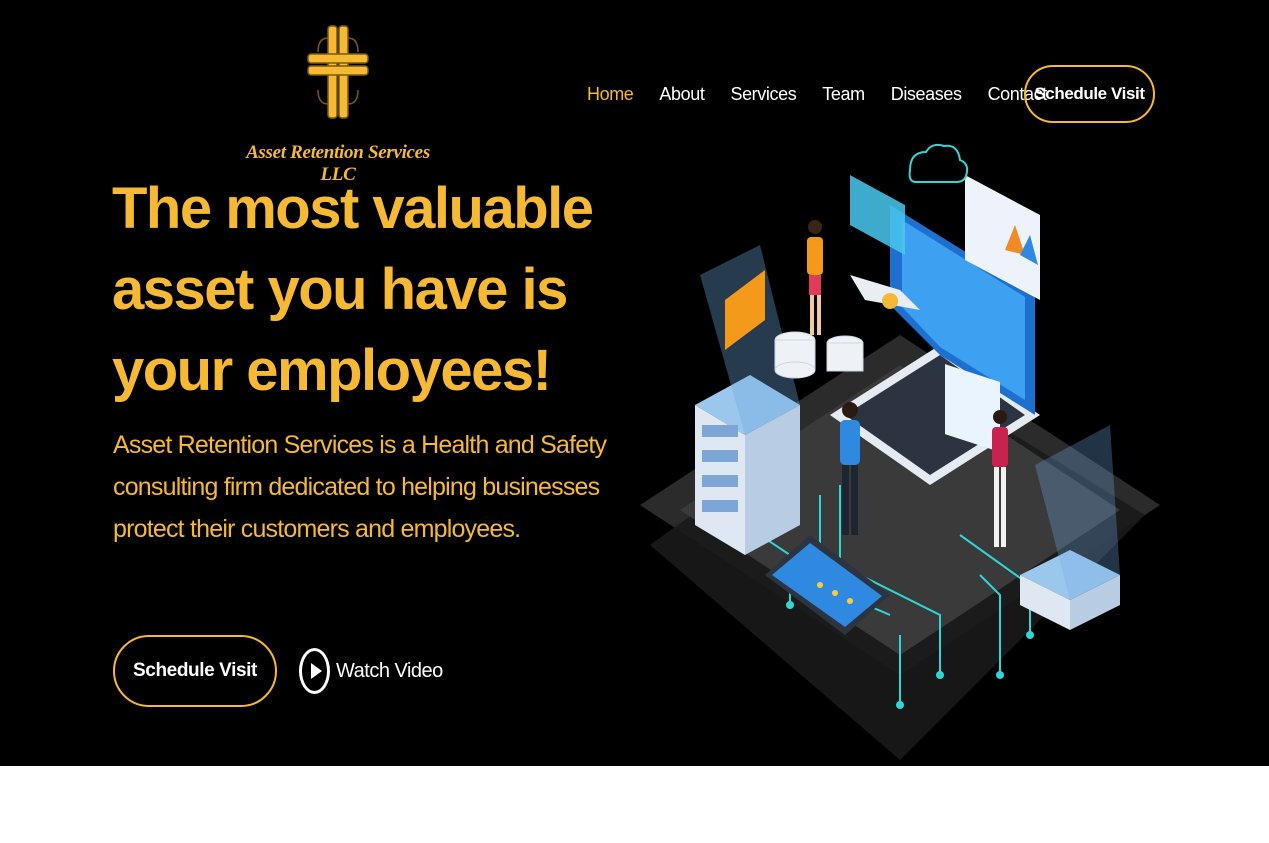 This screenshot has height=843, width=1269. I want to click on cross-logo-icon, so click(338, 72).